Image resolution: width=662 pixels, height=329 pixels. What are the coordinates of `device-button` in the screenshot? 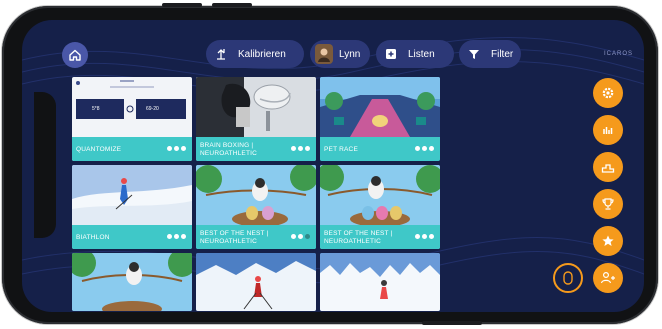 It's located at (568, 278).